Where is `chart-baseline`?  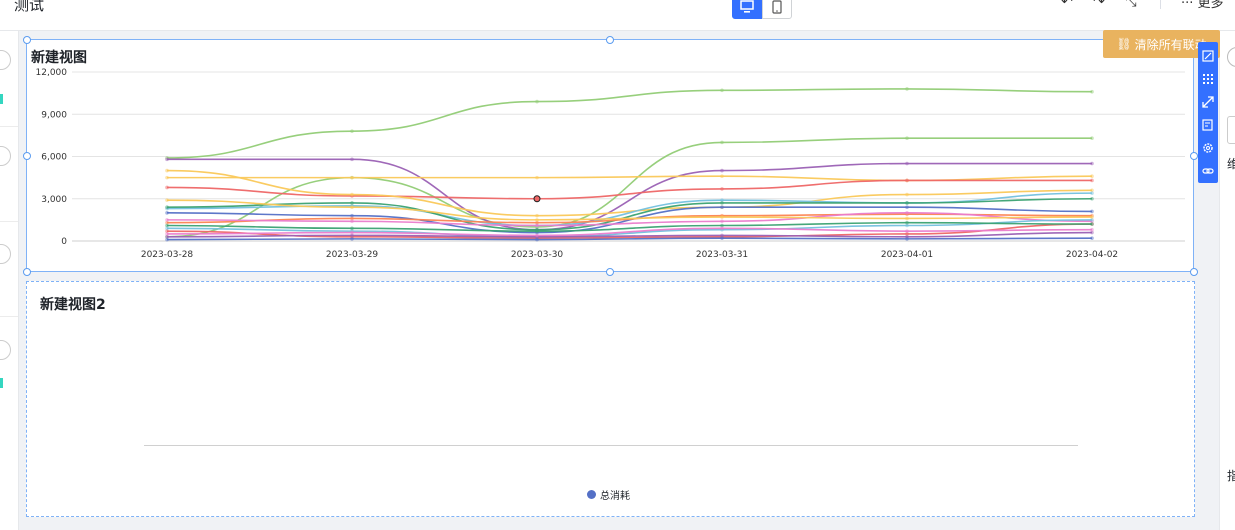 chart-baseline is located at coordinates (611, 445).